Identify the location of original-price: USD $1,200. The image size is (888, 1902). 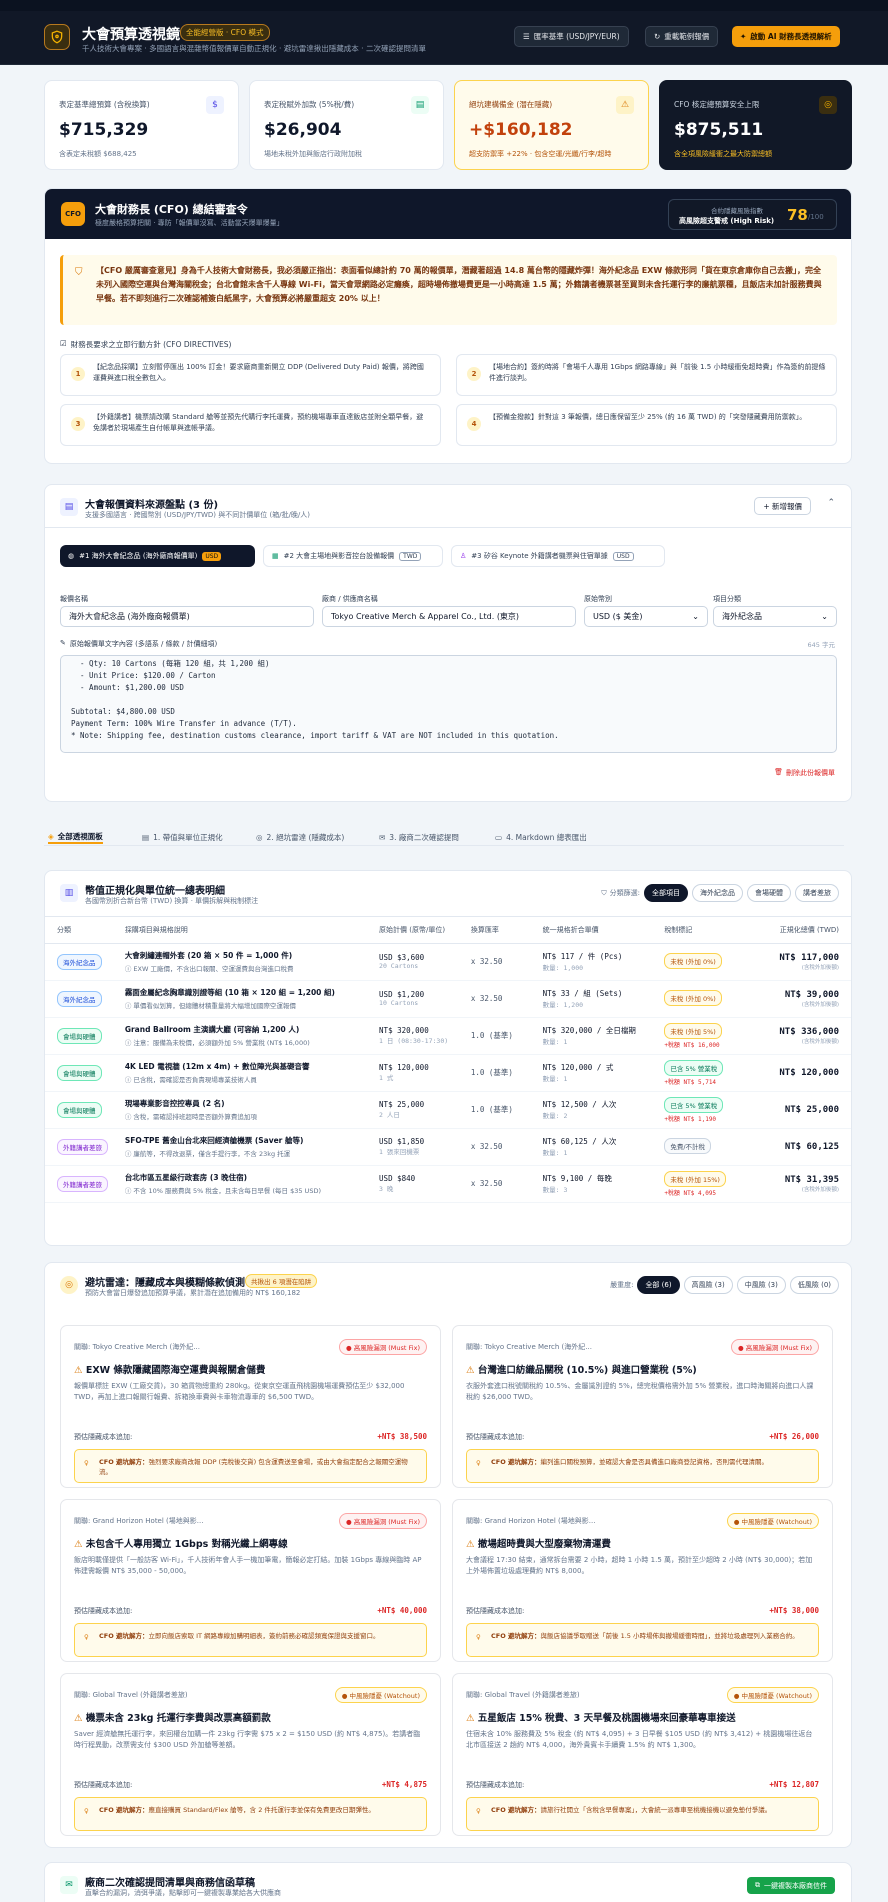
(402, 994).